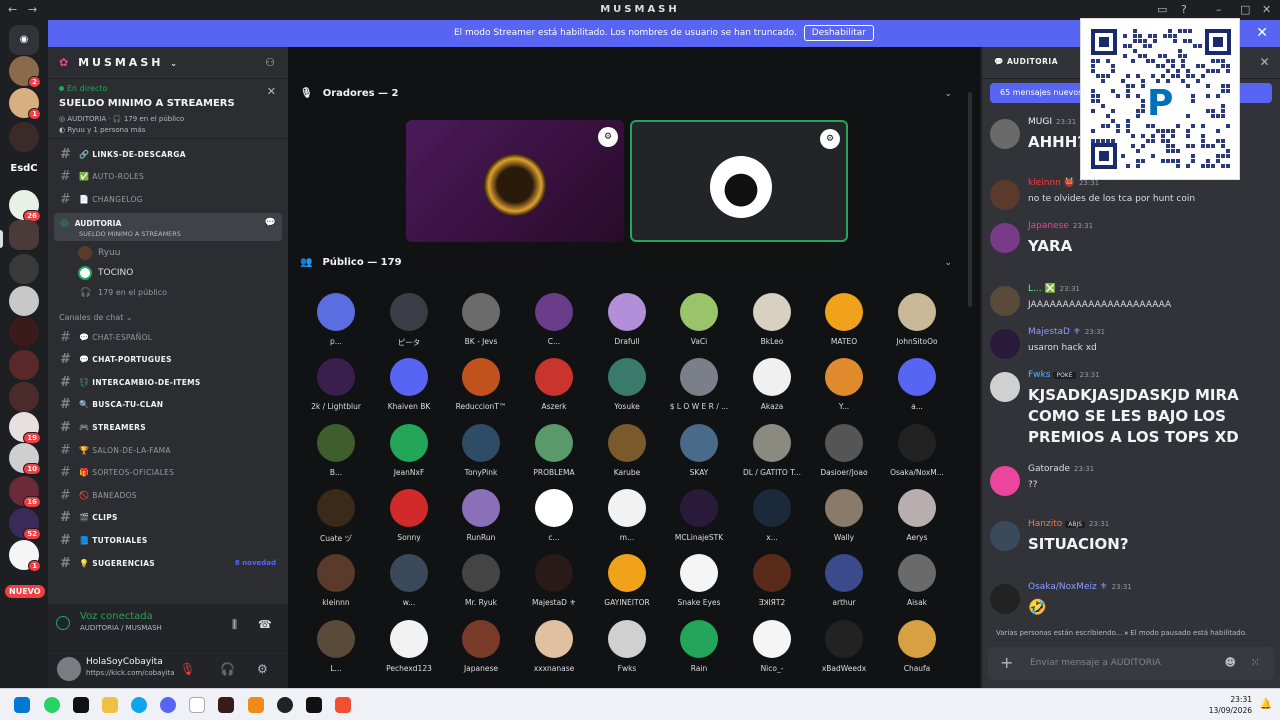 The image size is (1280, 720). Describe the element at coordinates (168, 450) in the screenshot. I see `channel-item: # 🏆 SALON-DE-LA-FAMA` at that location.